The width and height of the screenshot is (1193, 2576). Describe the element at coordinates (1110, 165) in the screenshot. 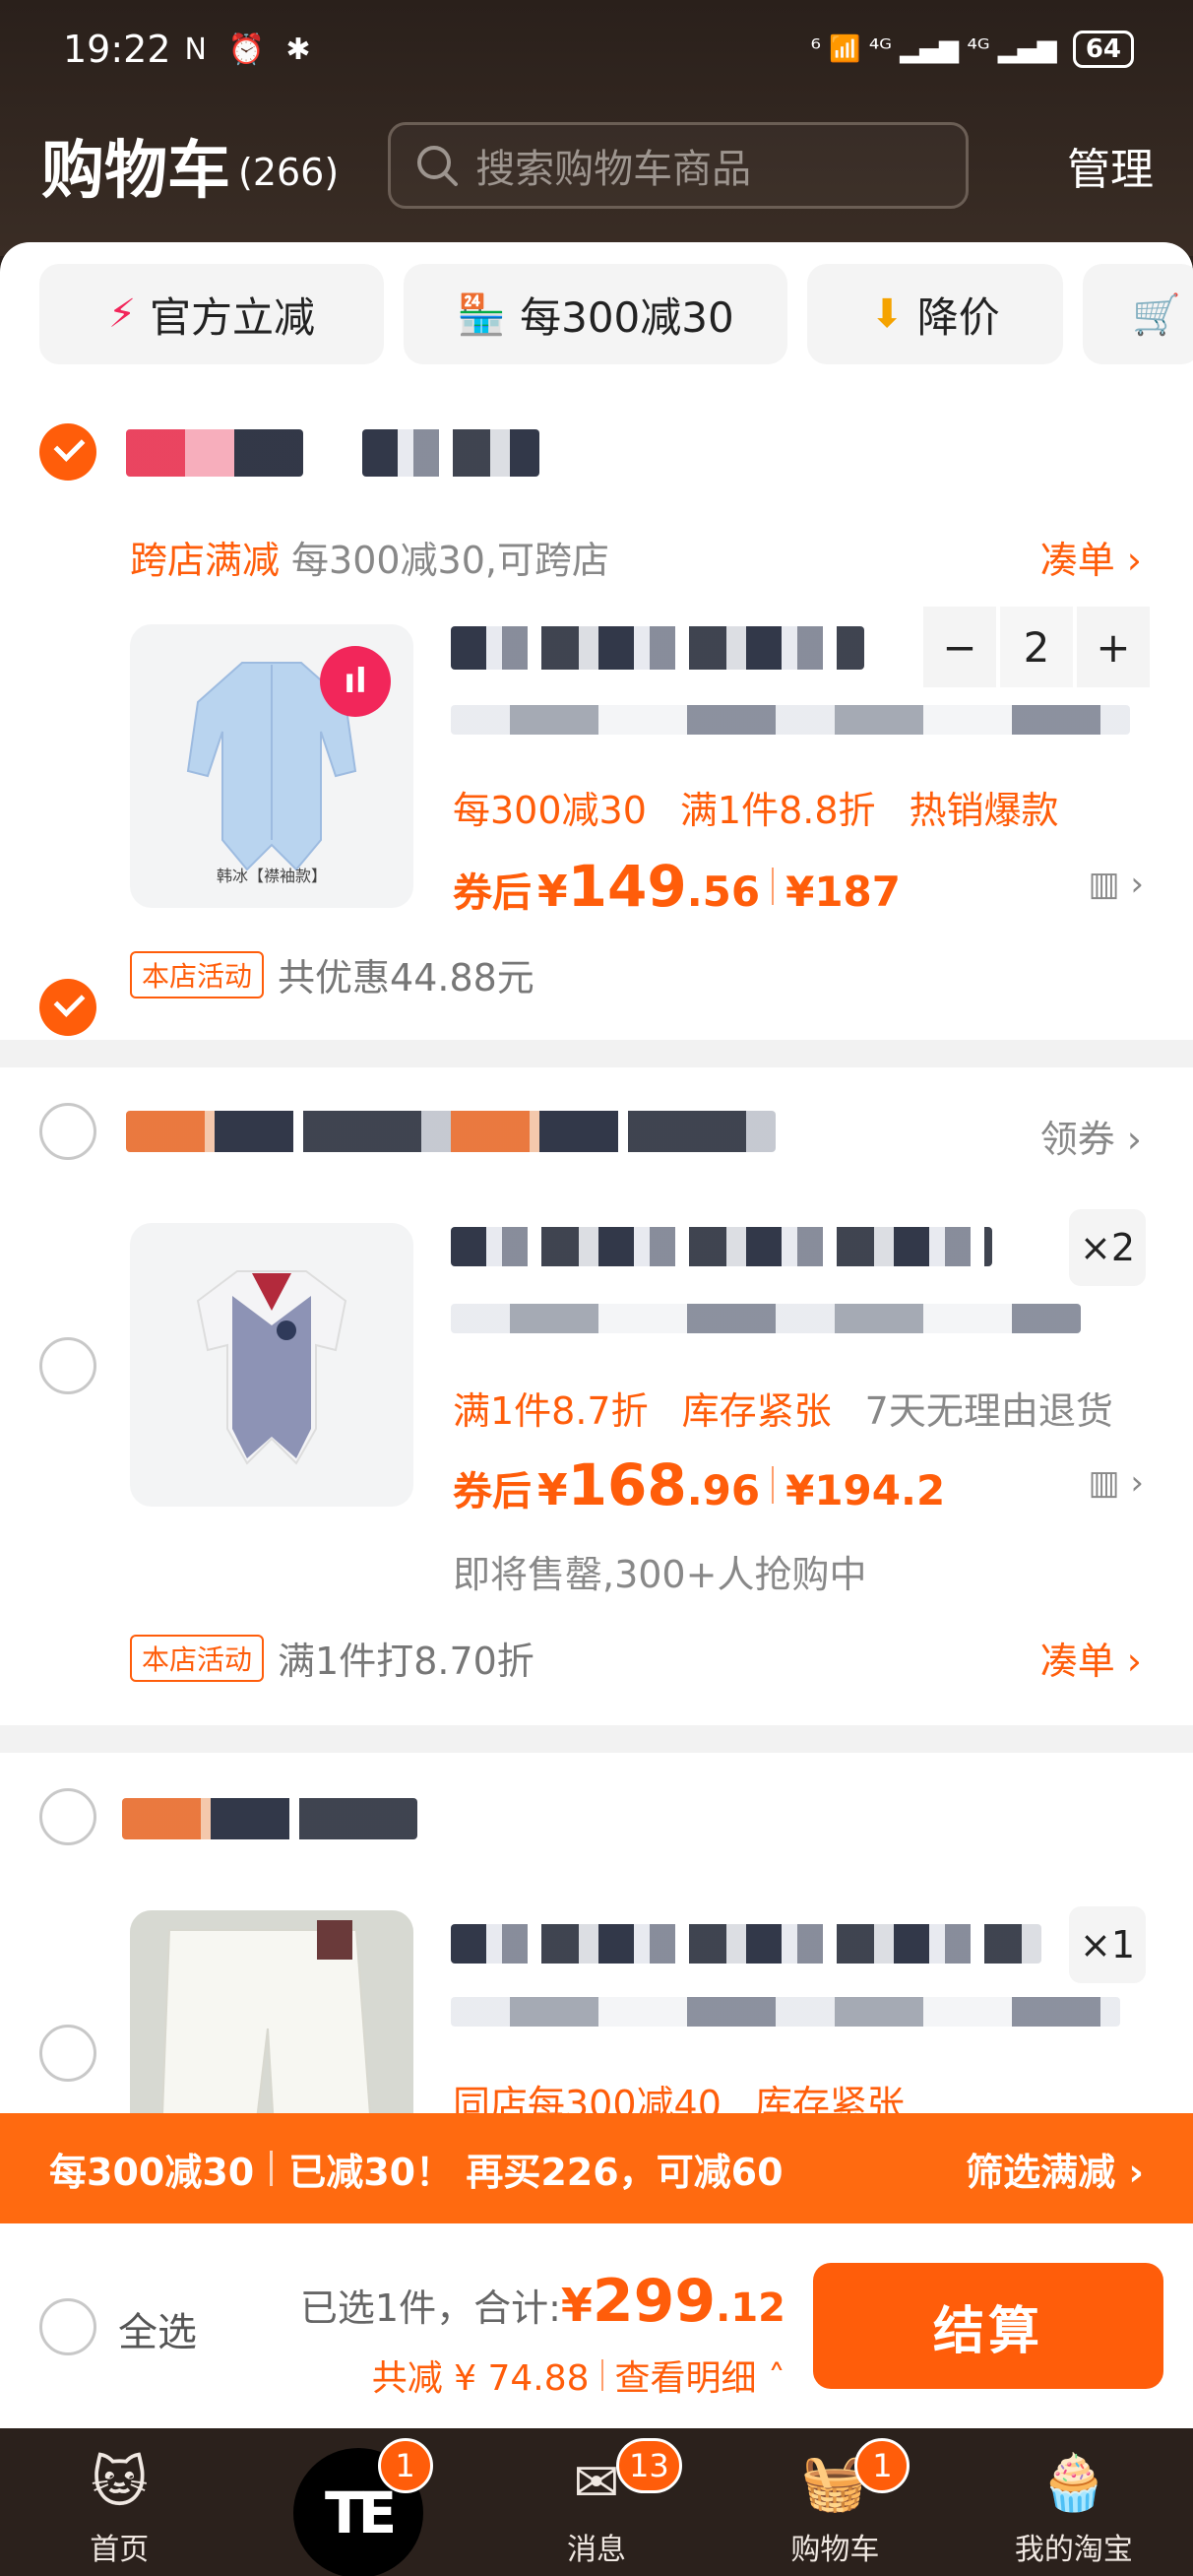

I see `manage-button: 管理` at that location.